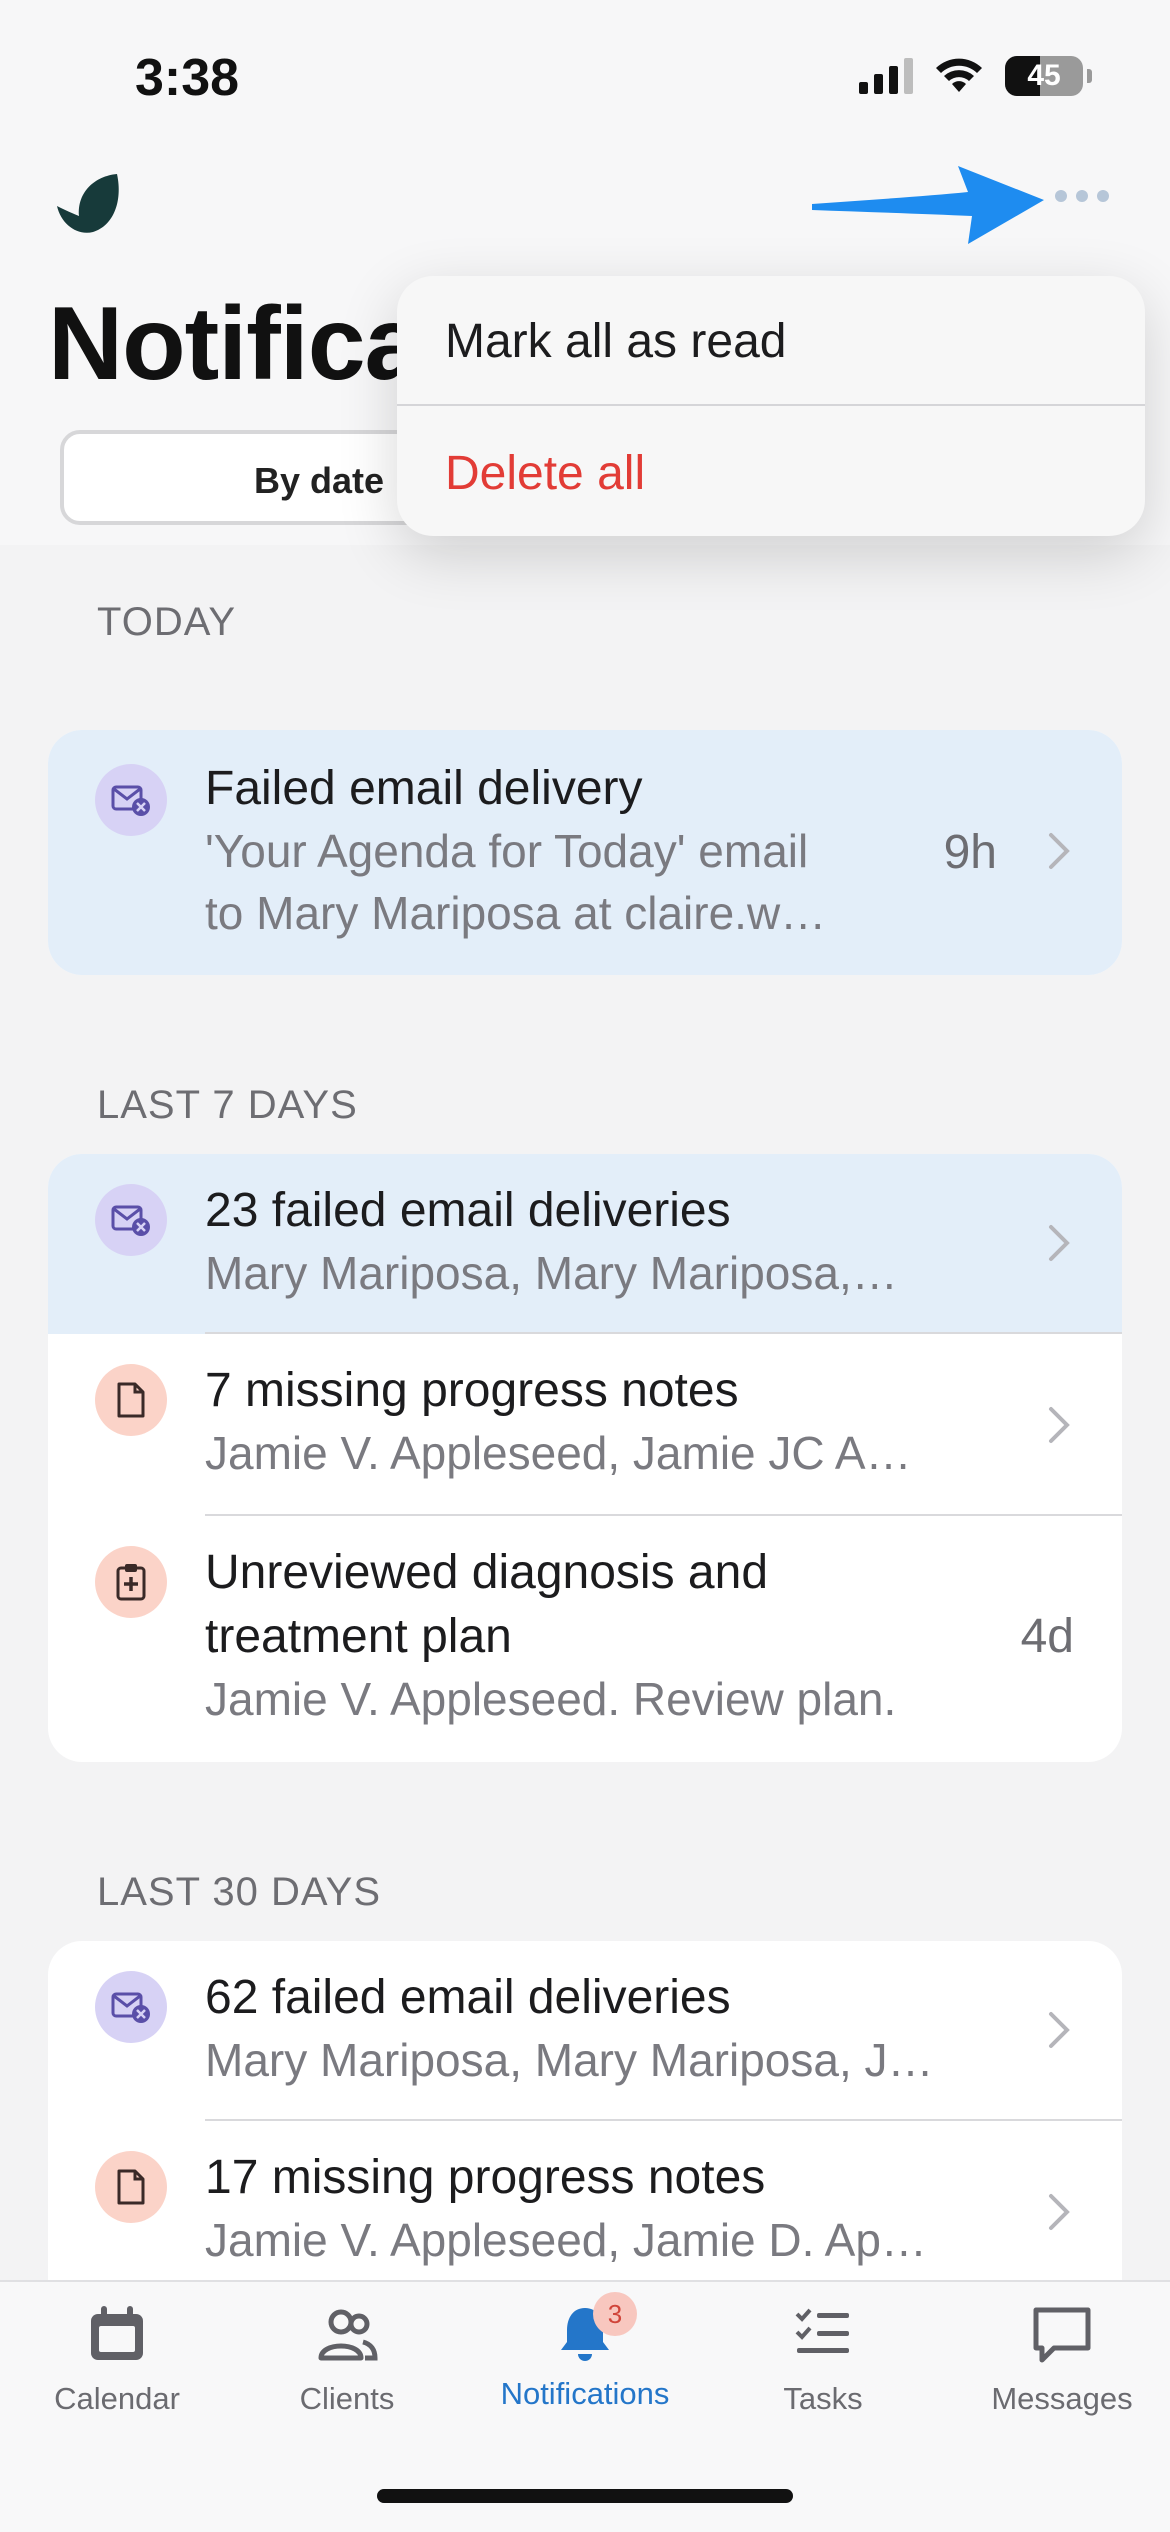 Image resolution: width=1170 pixels, height=2532 pixels. I want to click on notification-time: 9h, so click(970, 852).